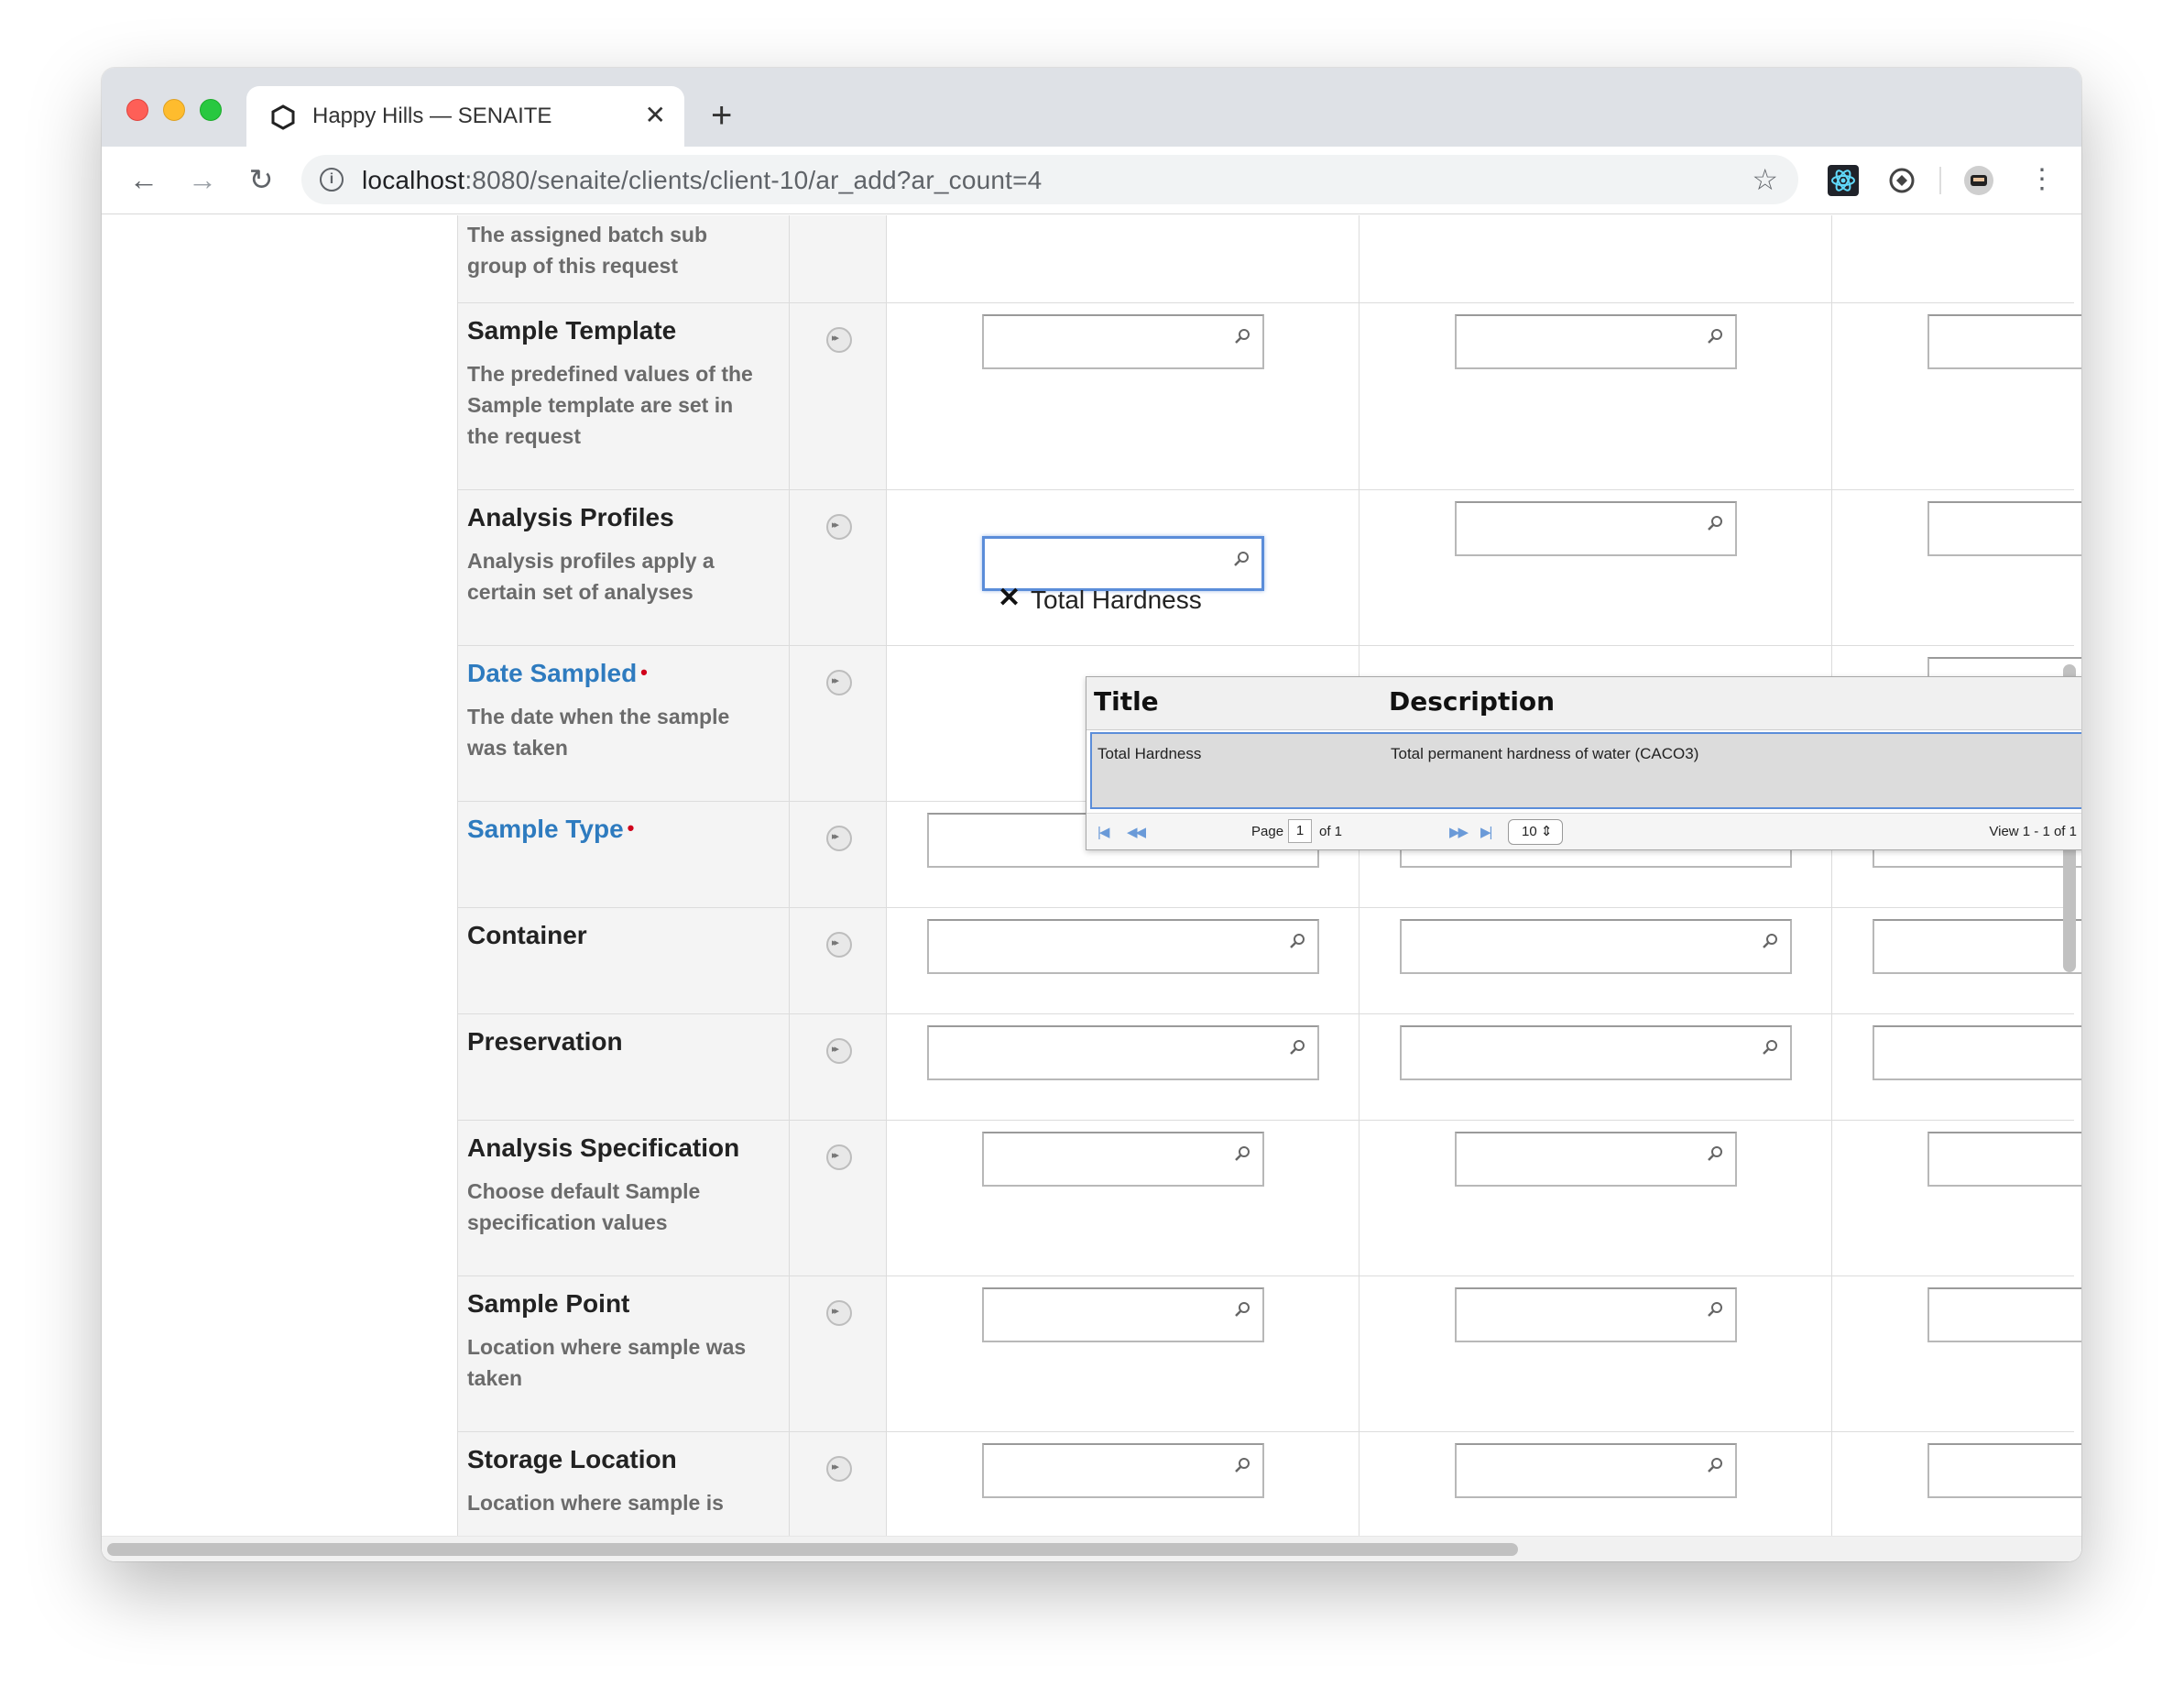  What do you see at coordinates (721, 115) in the screenshot?
I see `new-tab-icon: +` at bounding box center [721, 115].